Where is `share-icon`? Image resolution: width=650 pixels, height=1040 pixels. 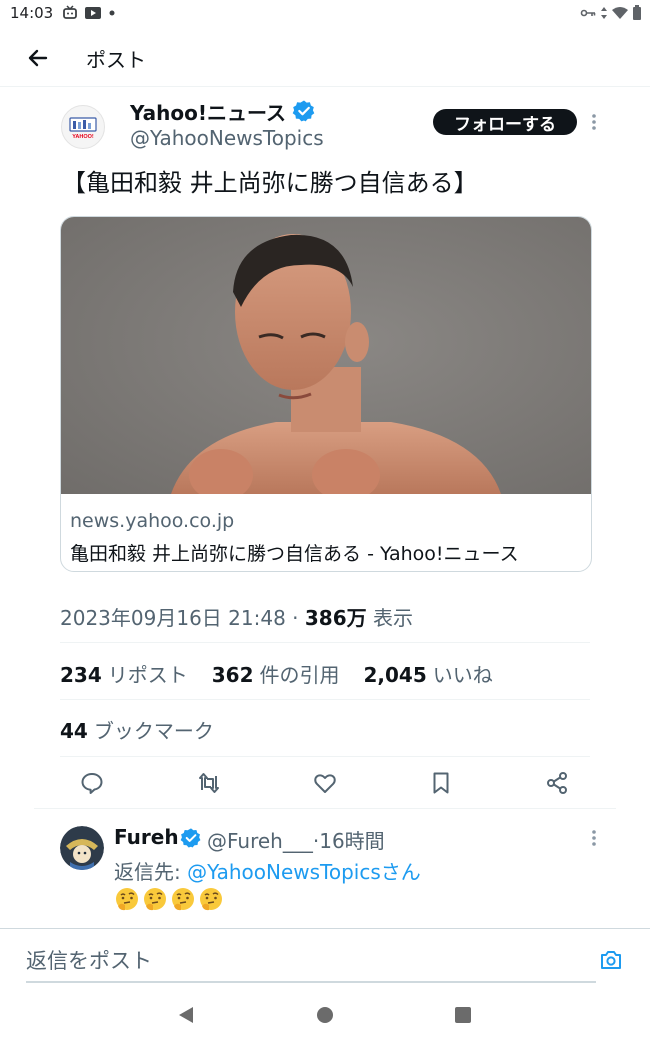 share-icon is located at coordinates (557, 783).